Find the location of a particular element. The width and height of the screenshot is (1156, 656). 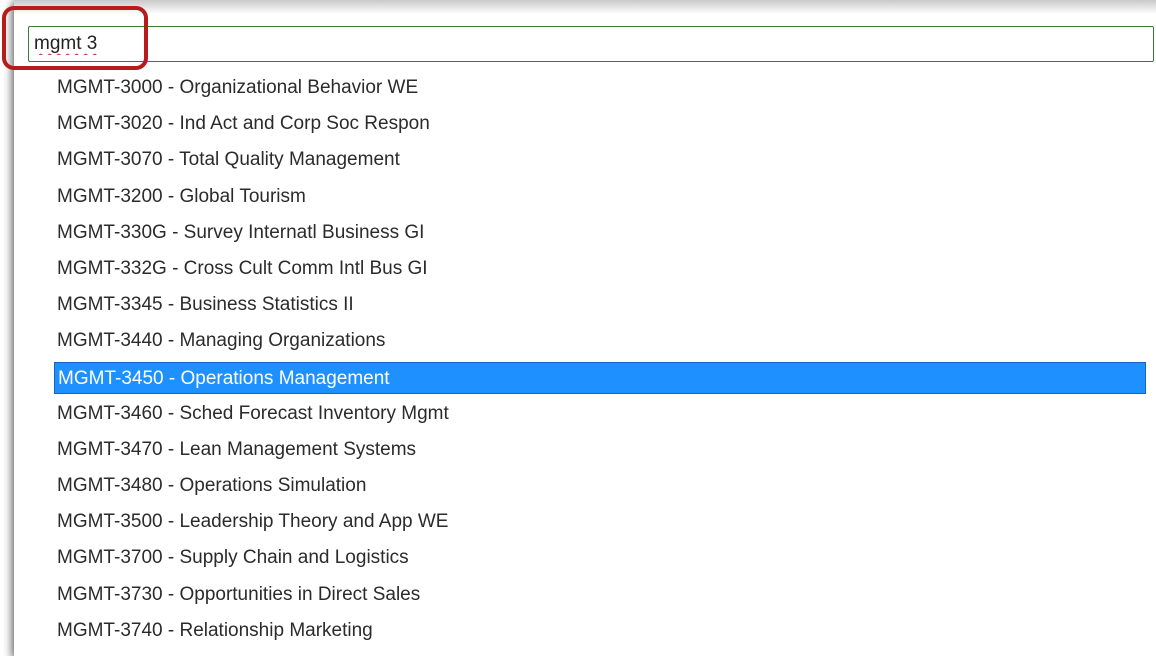

panel-top-shadow is located at coordinates (585, 7).